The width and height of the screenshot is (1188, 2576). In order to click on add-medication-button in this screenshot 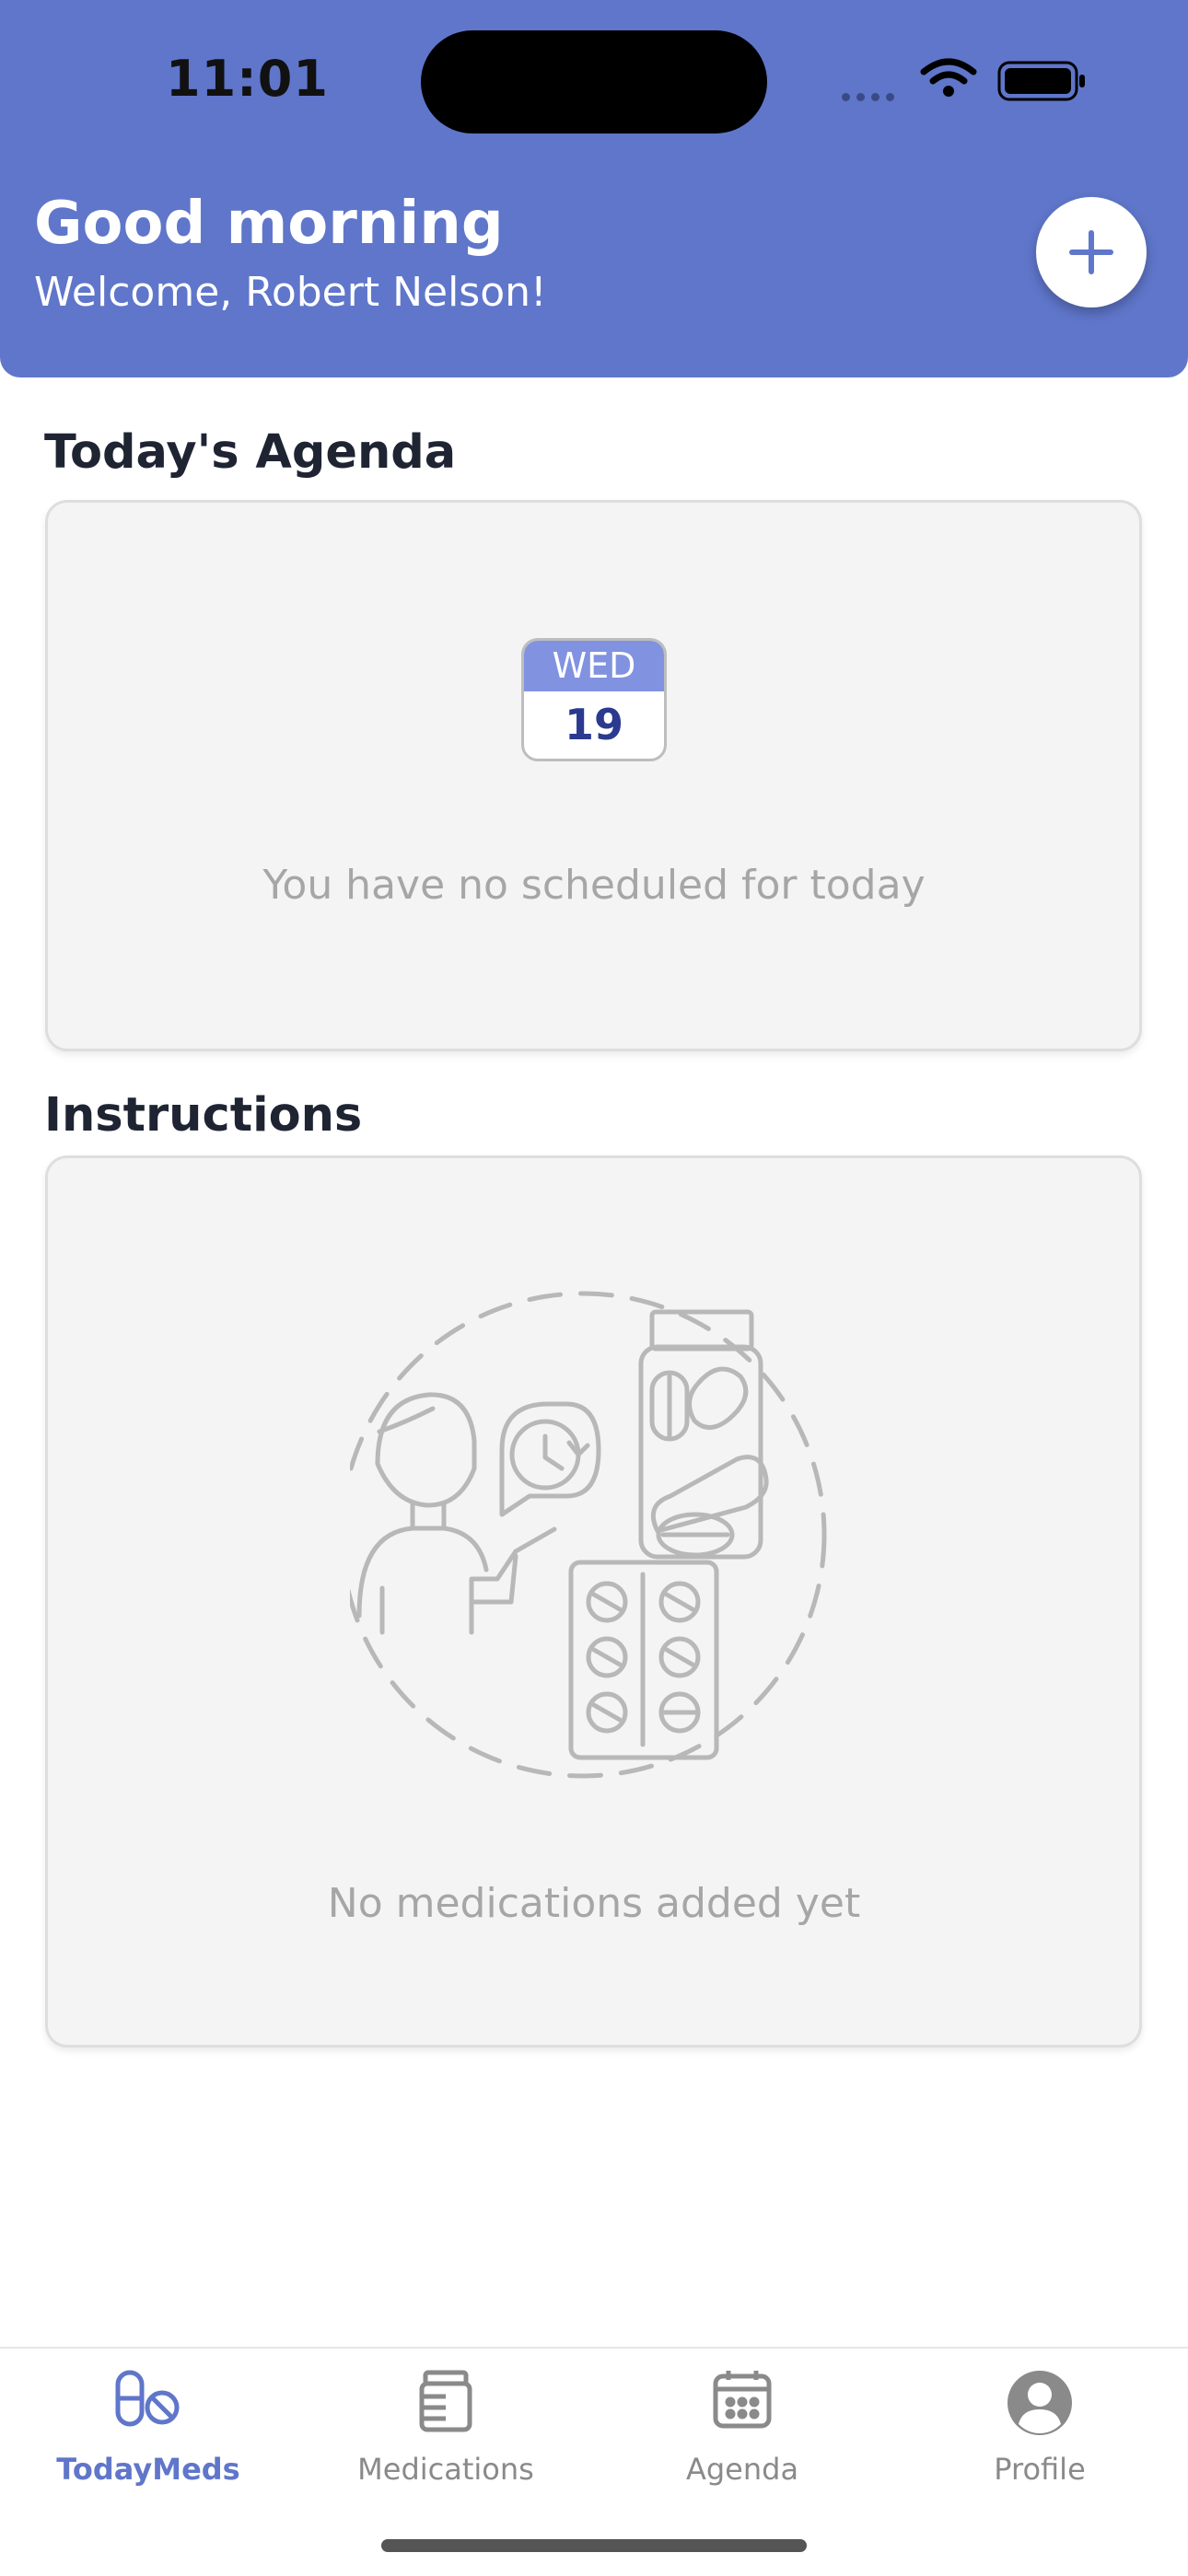, I will do `click(1091, 252)`.